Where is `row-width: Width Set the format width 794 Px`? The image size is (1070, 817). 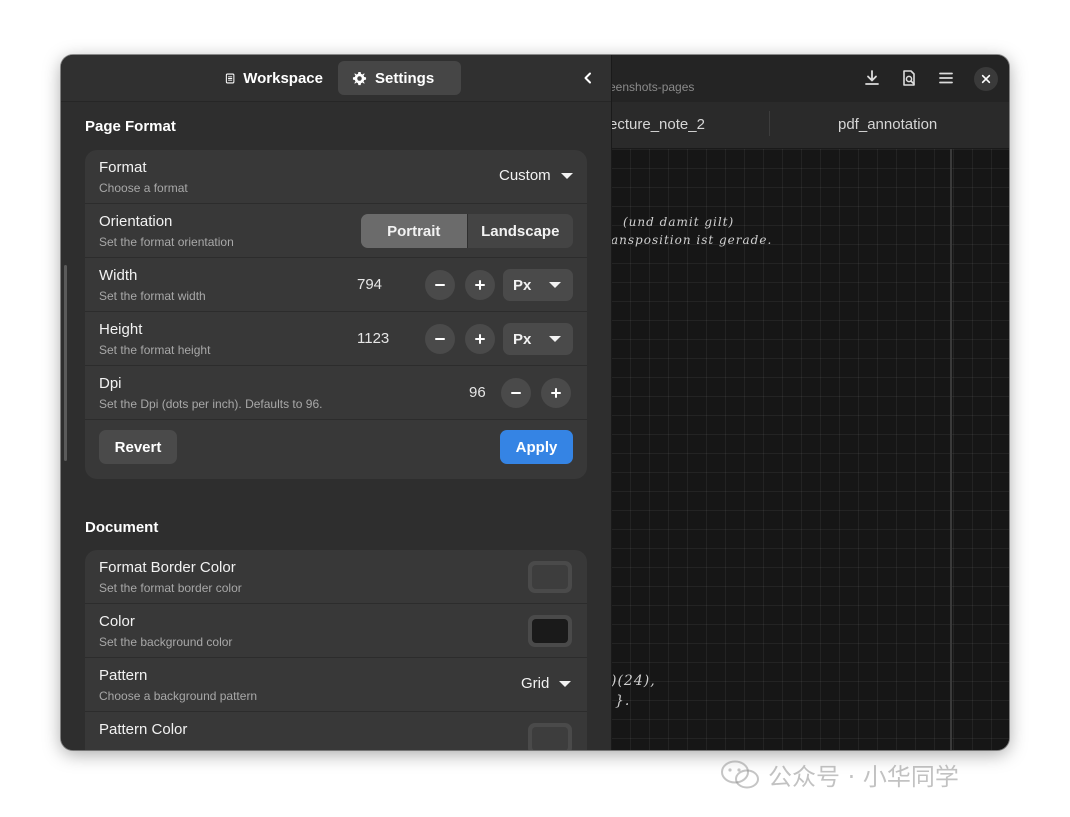
row-width: Width Set the format width 794 Px is located at coordinates (336, 285).